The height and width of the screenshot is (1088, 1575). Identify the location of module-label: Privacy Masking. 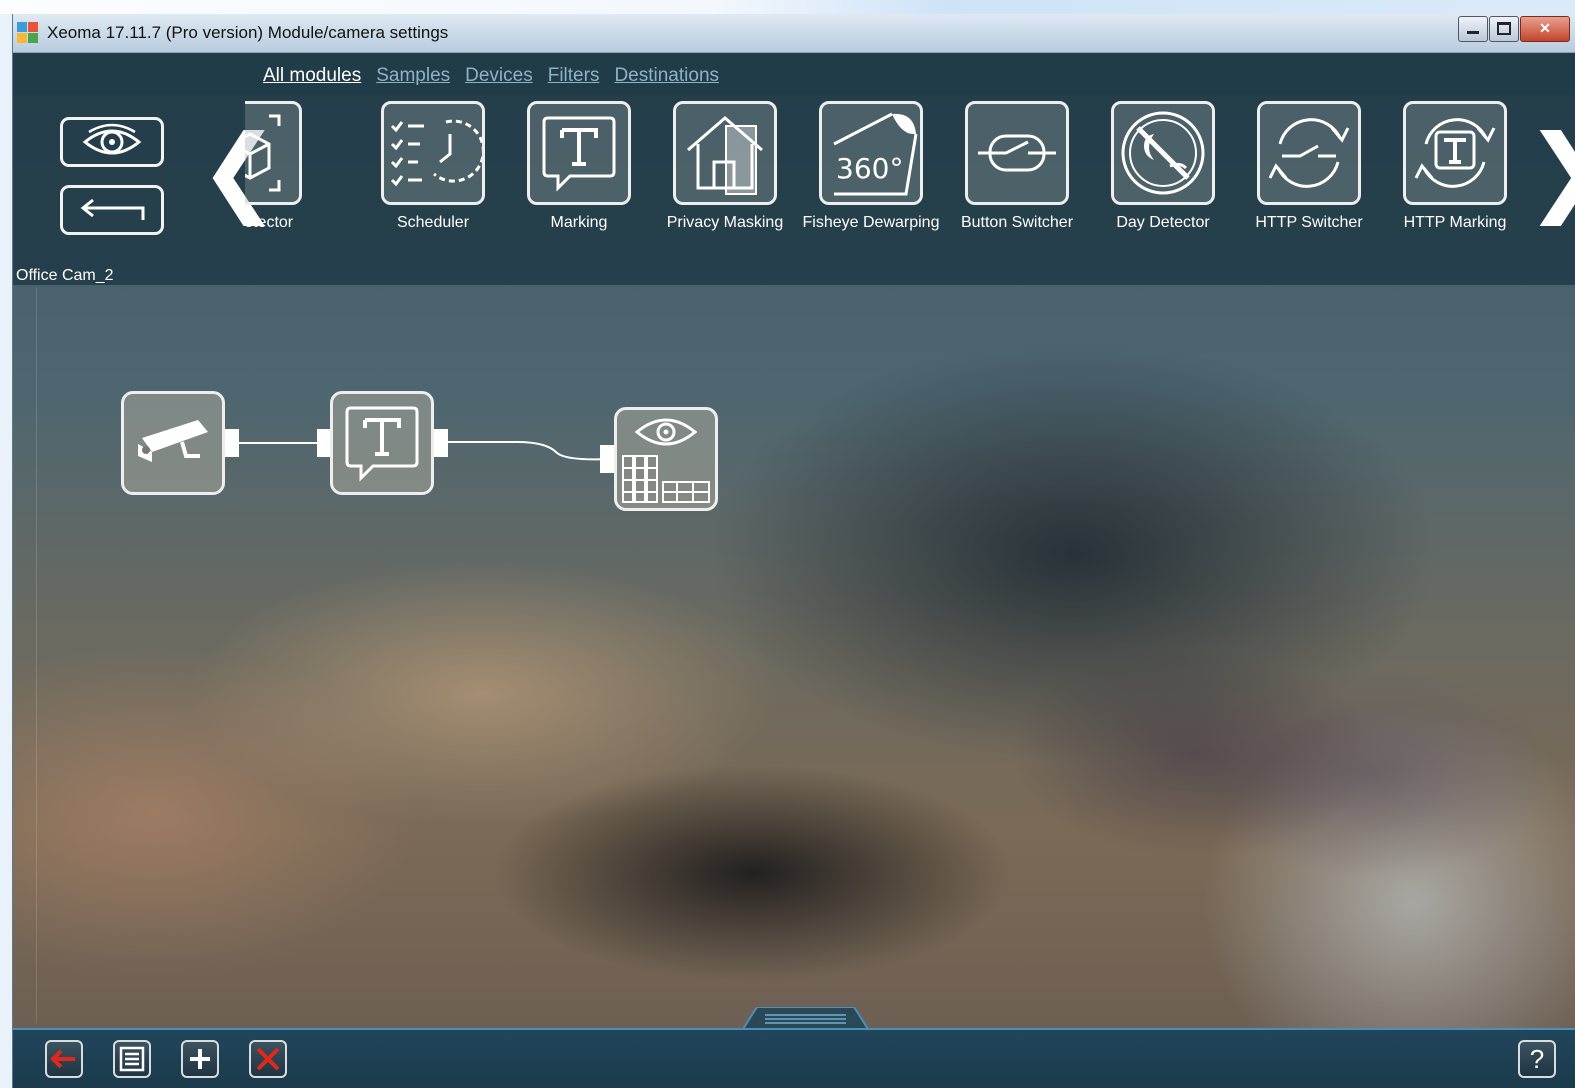
(725, 222).